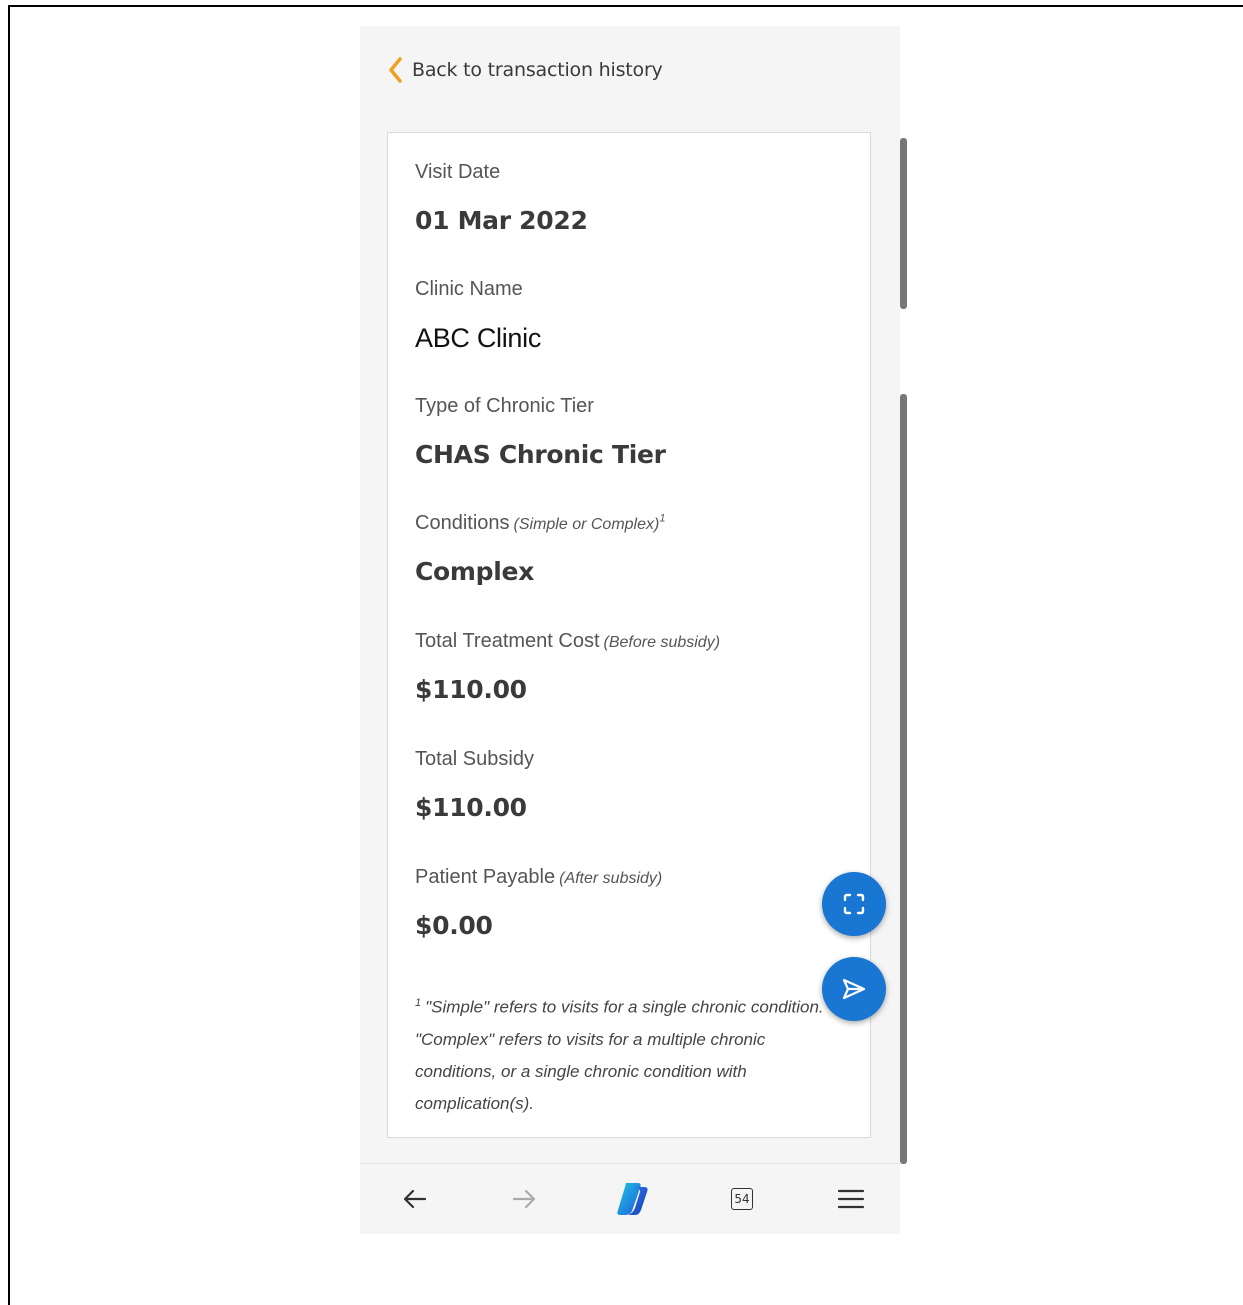  I want to click on payable-label-row: Patient Payable (After subsidy), so click(538, 877).